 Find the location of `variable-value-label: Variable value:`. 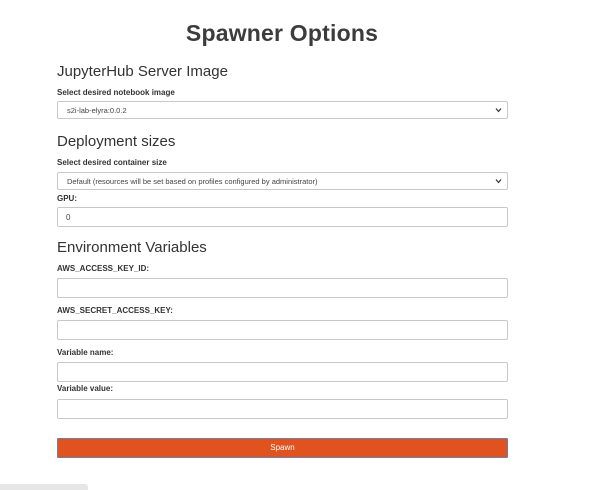

variable-value-label: Variable value: is located at coordinates (85, 388).